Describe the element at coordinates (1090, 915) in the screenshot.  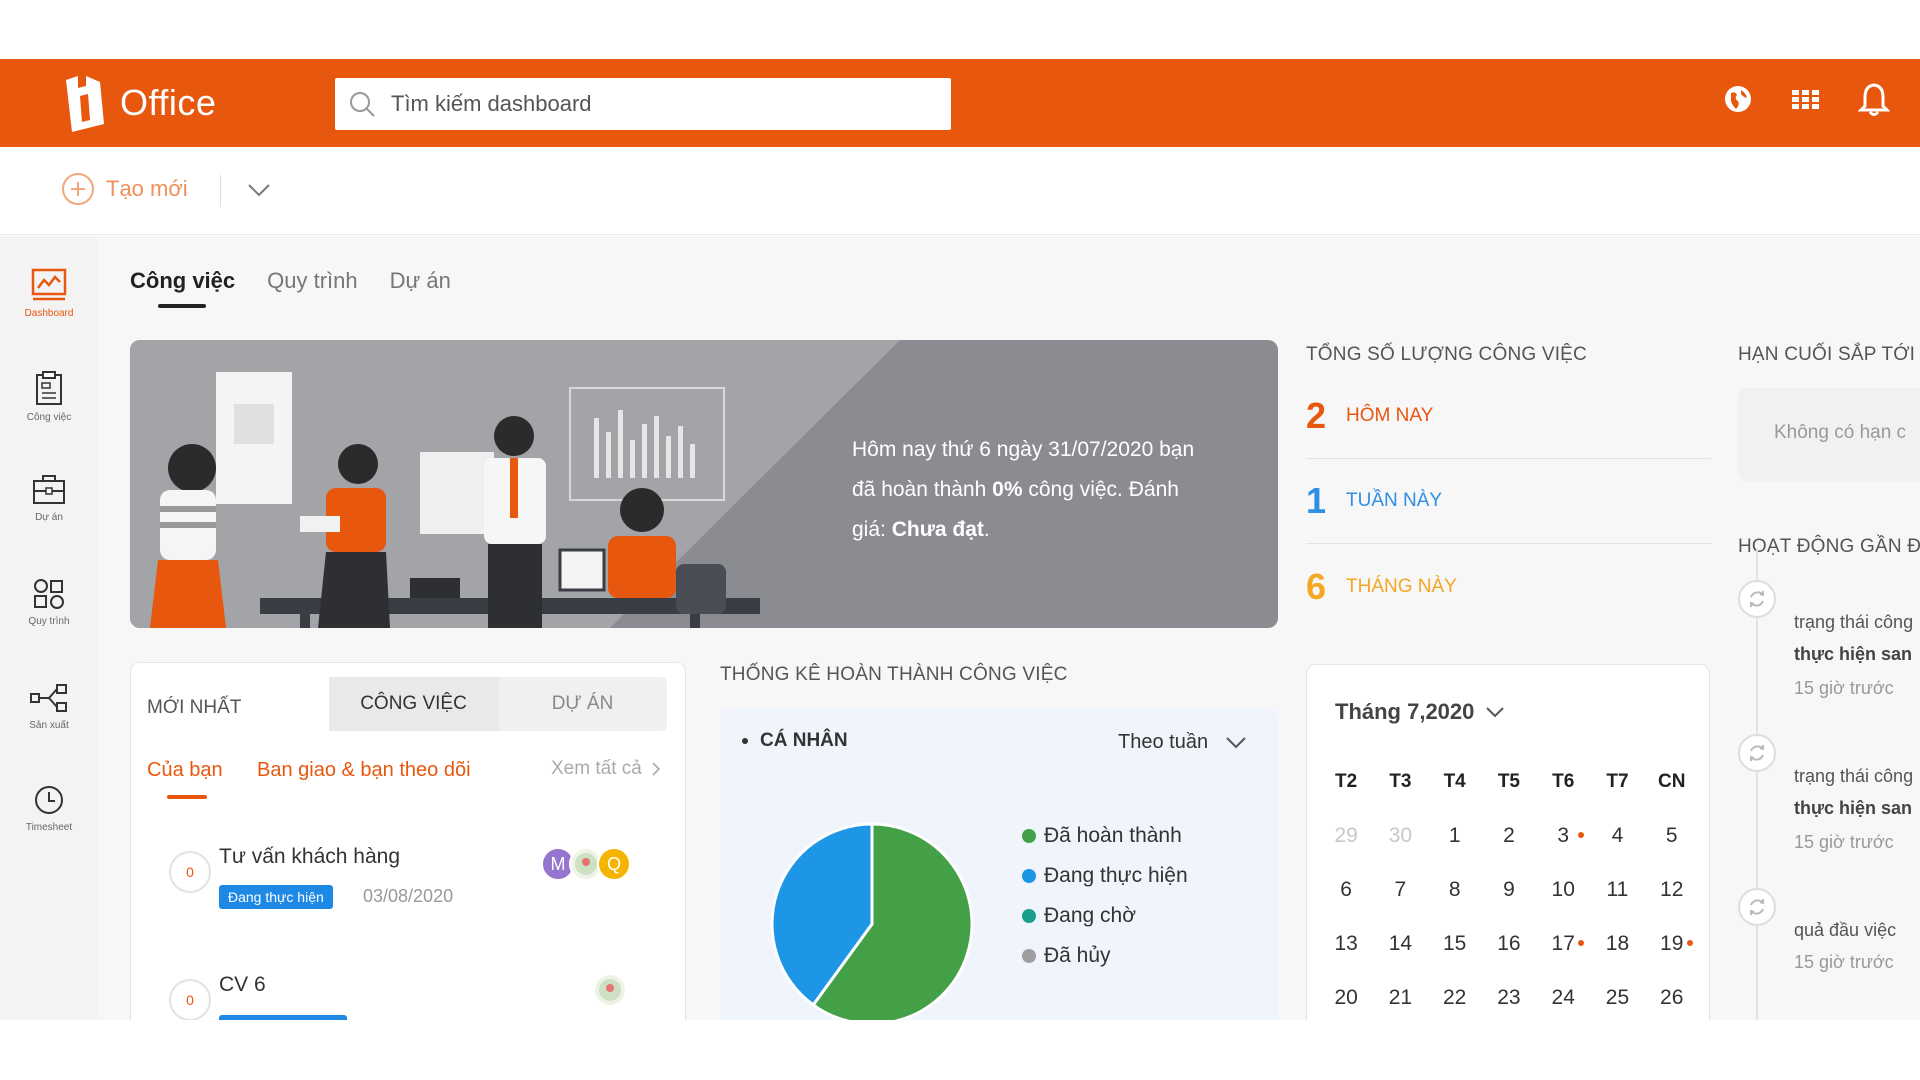
I see `legend-label: Đang chờ` at that location.